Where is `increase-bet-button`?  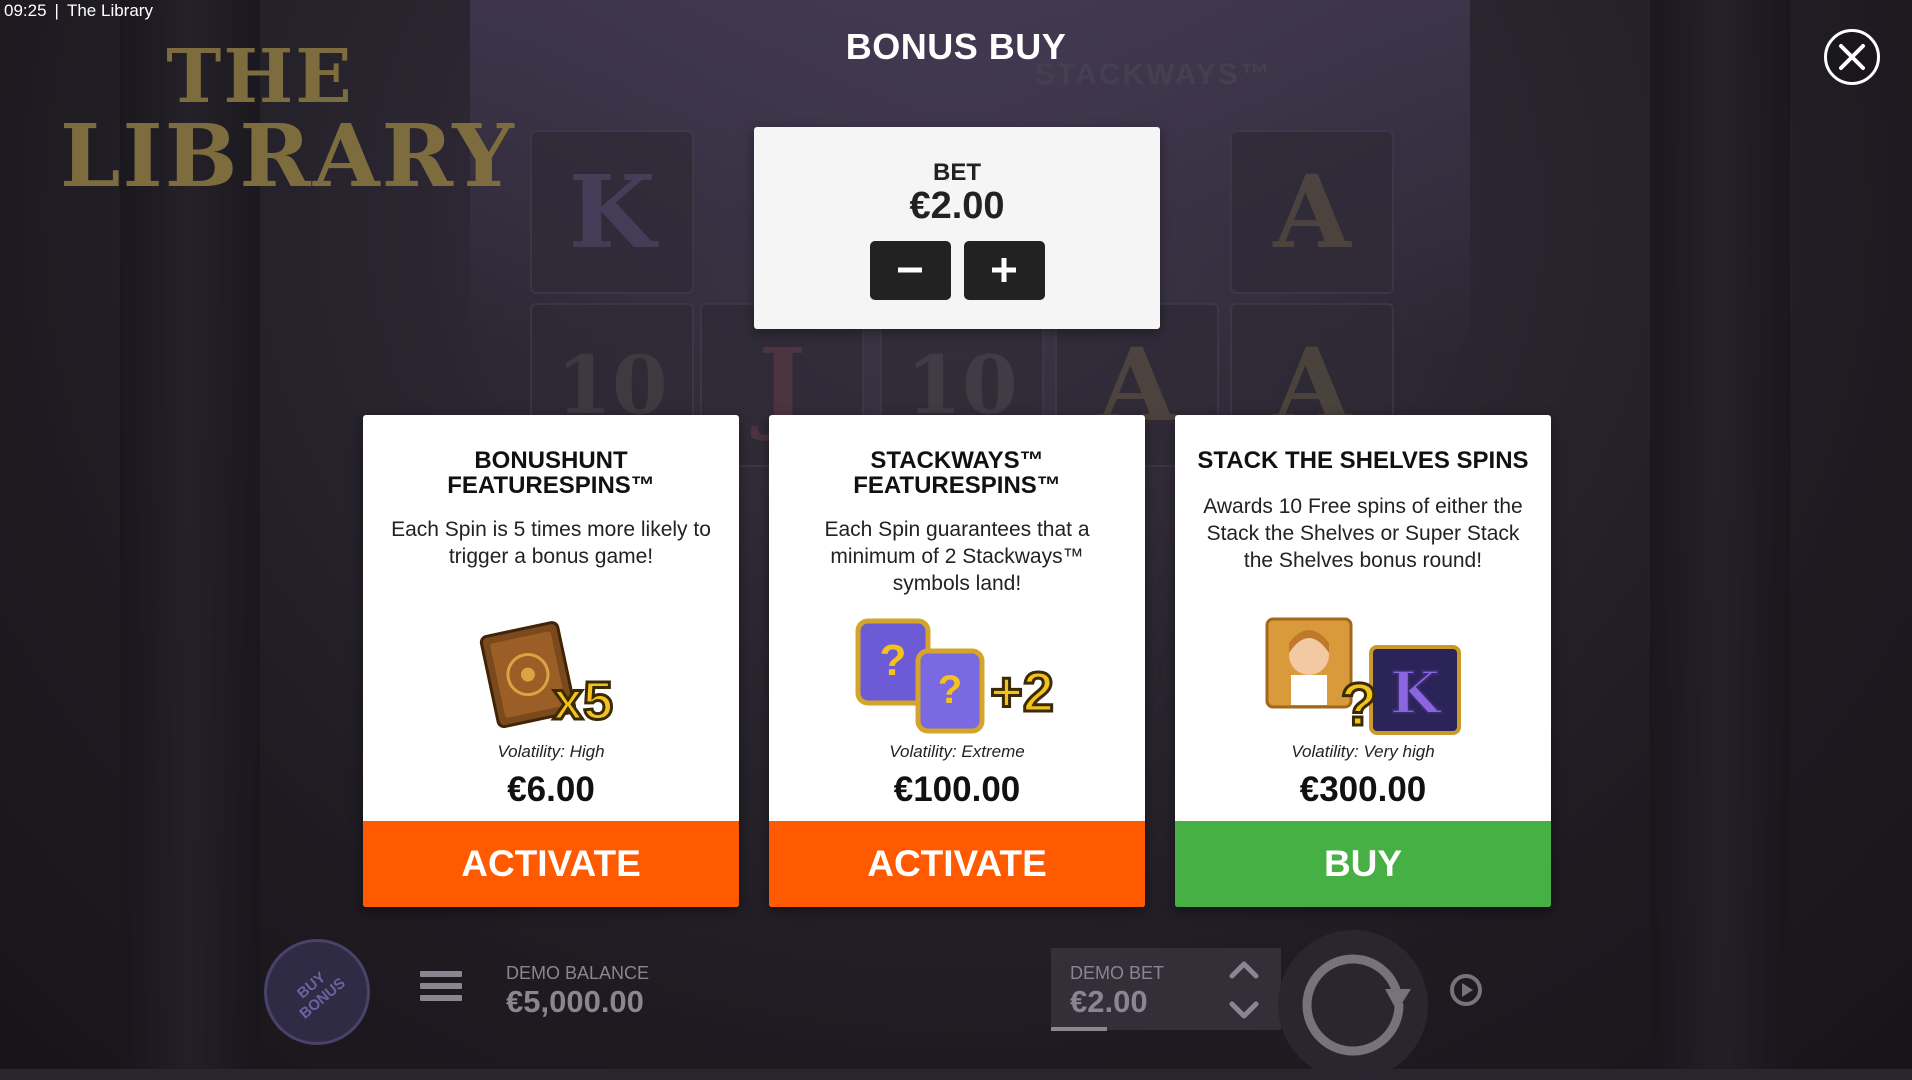 increase-bet-button is located at coordinates (1004, 270).